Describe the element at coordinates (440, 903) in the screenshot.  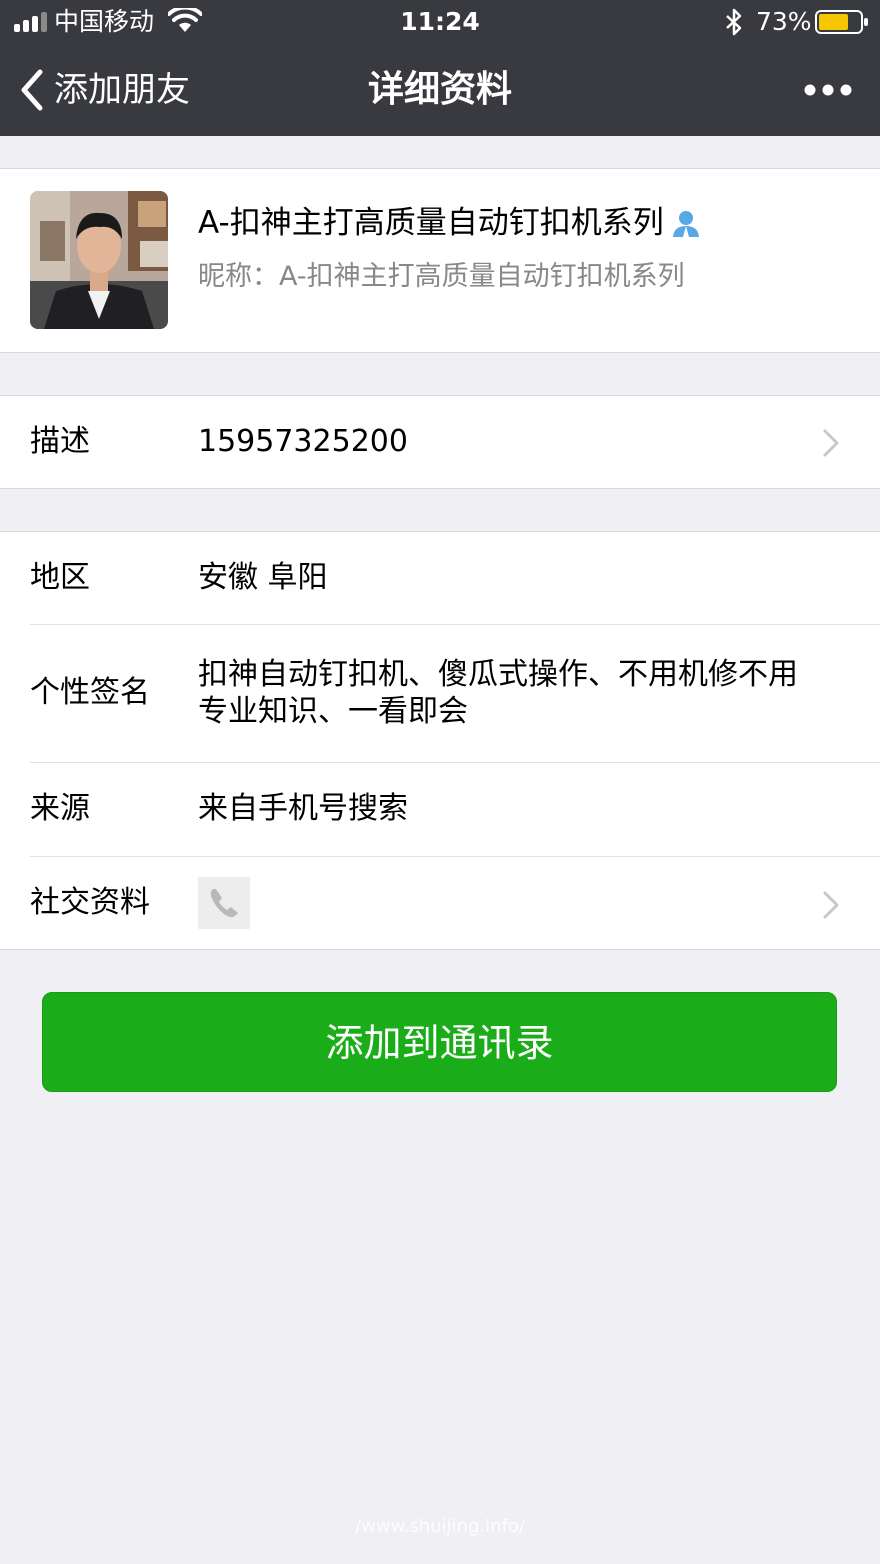
I see `social-row: 社交资料` at that location.